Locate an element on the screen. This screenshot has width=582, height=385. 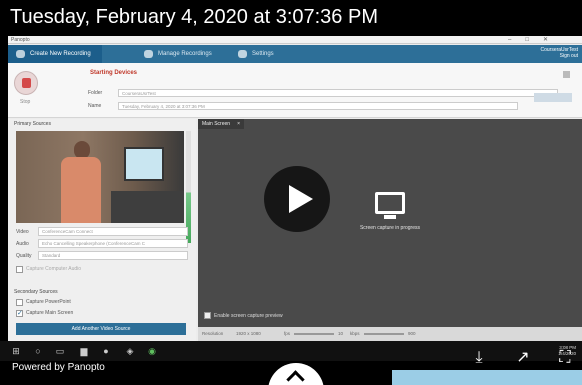
record-stop-button is located at coordinates (26, 83).